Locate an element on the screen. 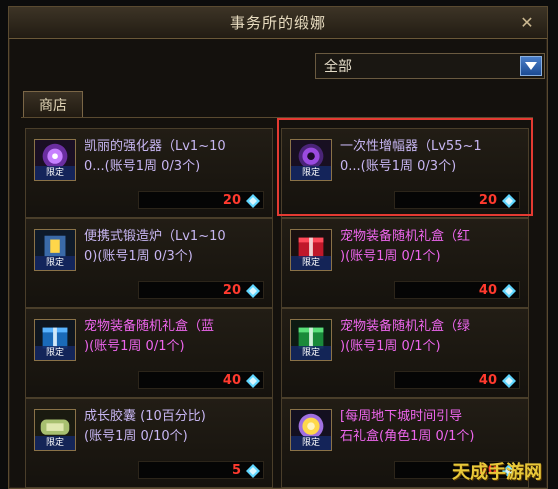  list-item: 限定 成长胶囊 (10百分比) (账号1周 0/10个) 5 is located at coordinates (149, 443).